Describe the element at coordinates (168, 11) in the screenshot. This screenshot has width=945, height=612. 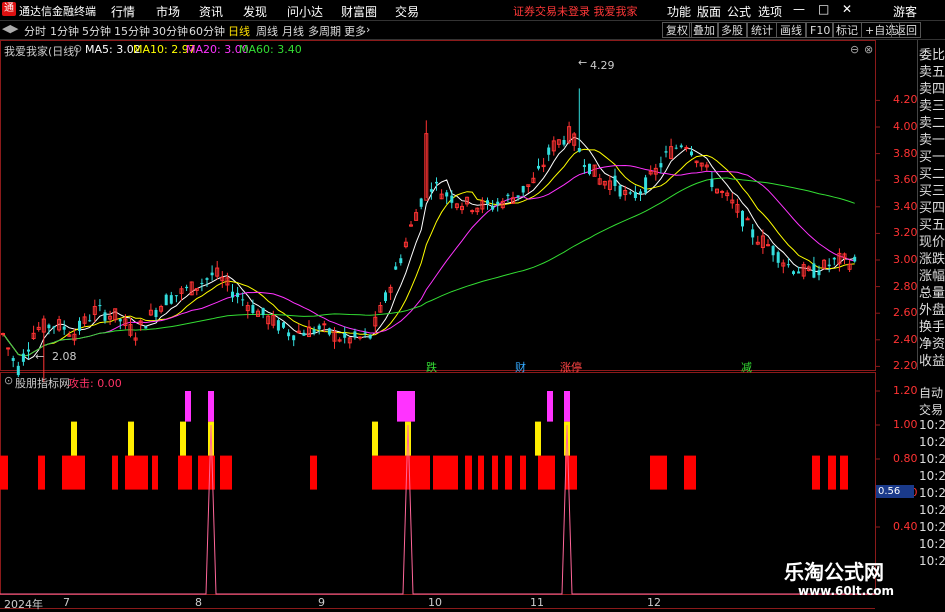
I see `menu-shichang: 市场` at that location.